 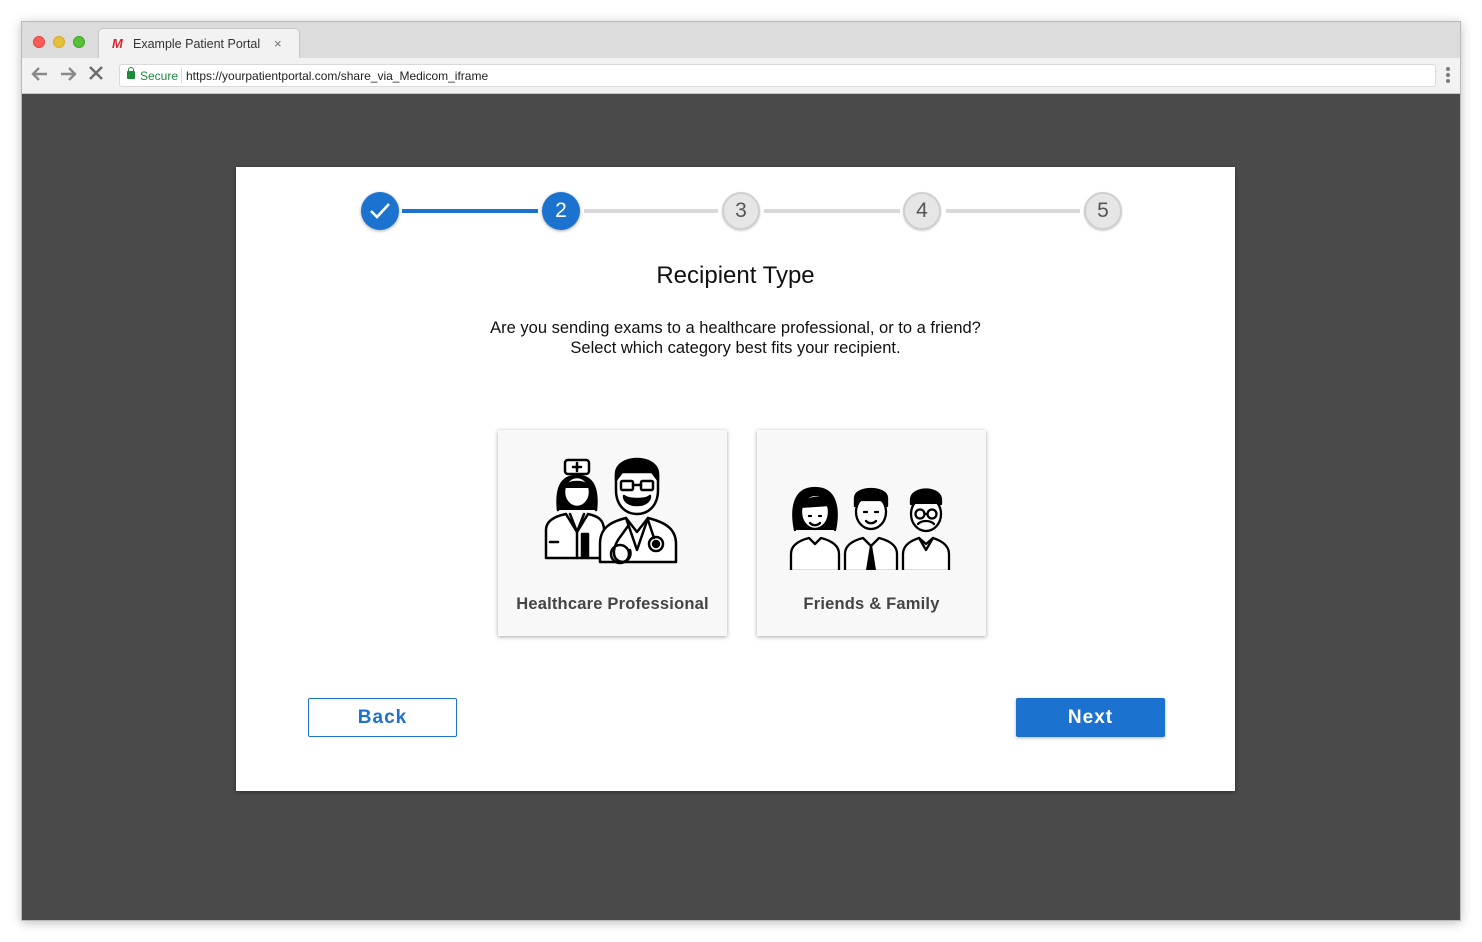 I want to click on friends-and-family-option: Friends & Family, so click(x=871, y=533).